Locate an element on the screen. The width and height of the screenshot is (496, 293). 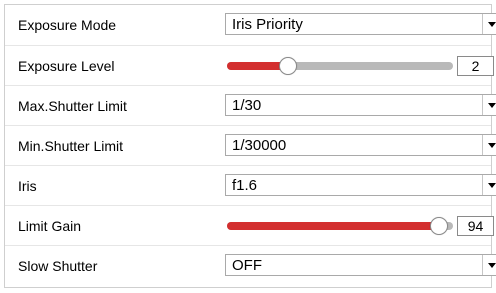
exposure-level-row: Exposure Level 2 is located at coordinates (249, 65).